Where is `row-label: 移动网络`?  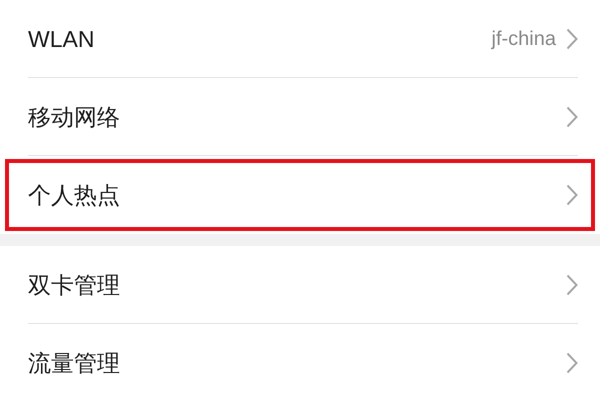 row-label: 移动网络 is located at coordinates (74, 117).